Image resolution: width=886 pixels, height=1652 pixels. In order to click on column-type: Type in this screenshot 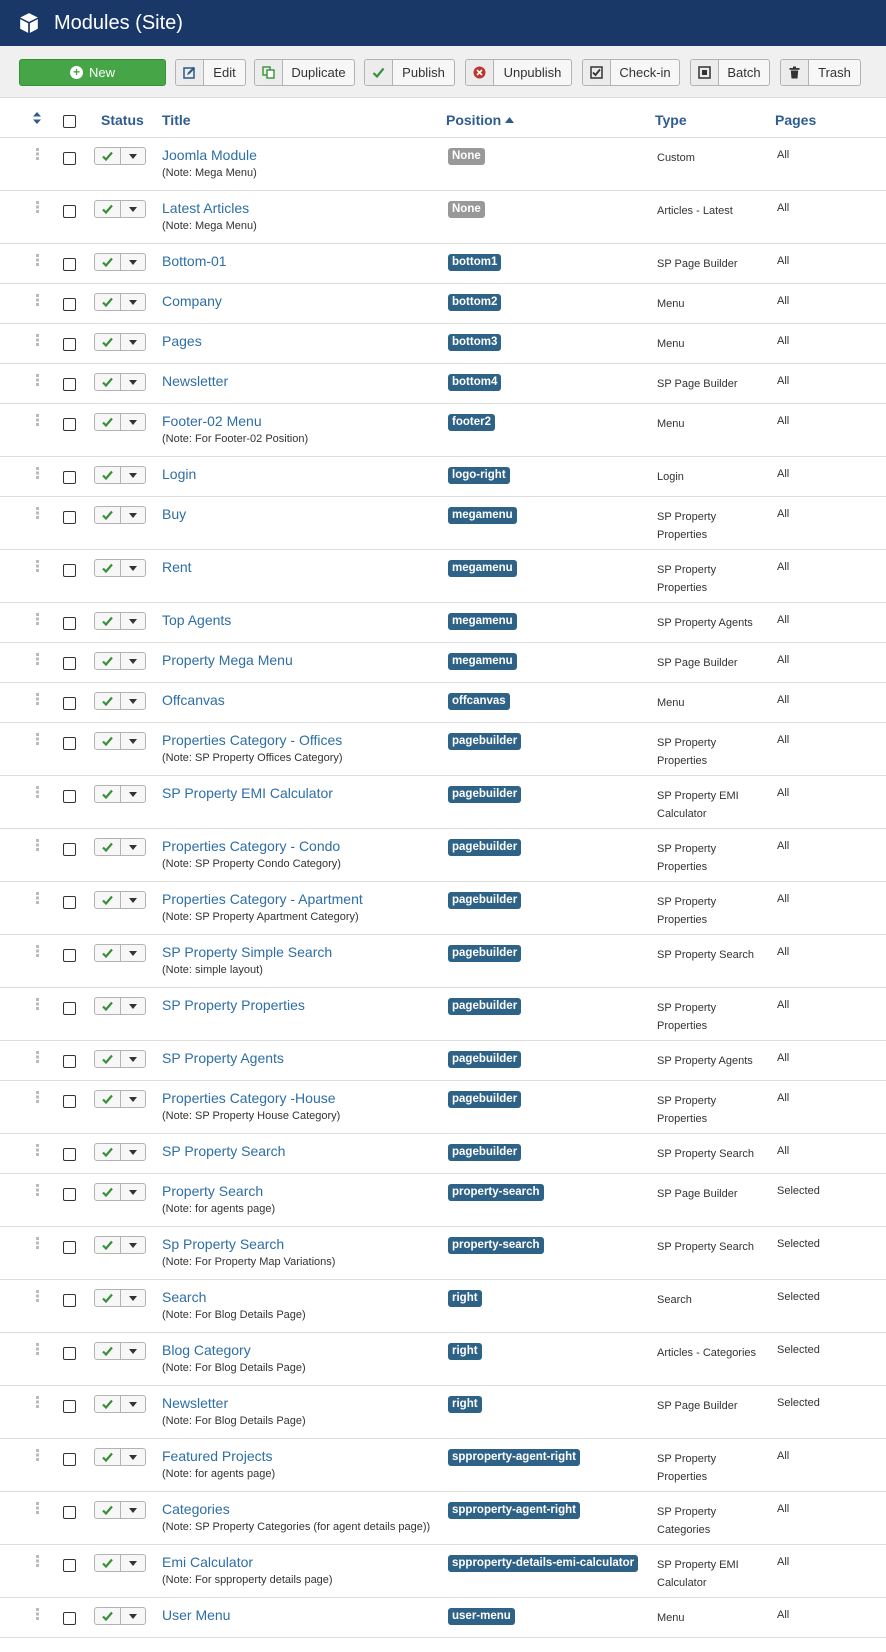, I will do `click(671, 120)`.